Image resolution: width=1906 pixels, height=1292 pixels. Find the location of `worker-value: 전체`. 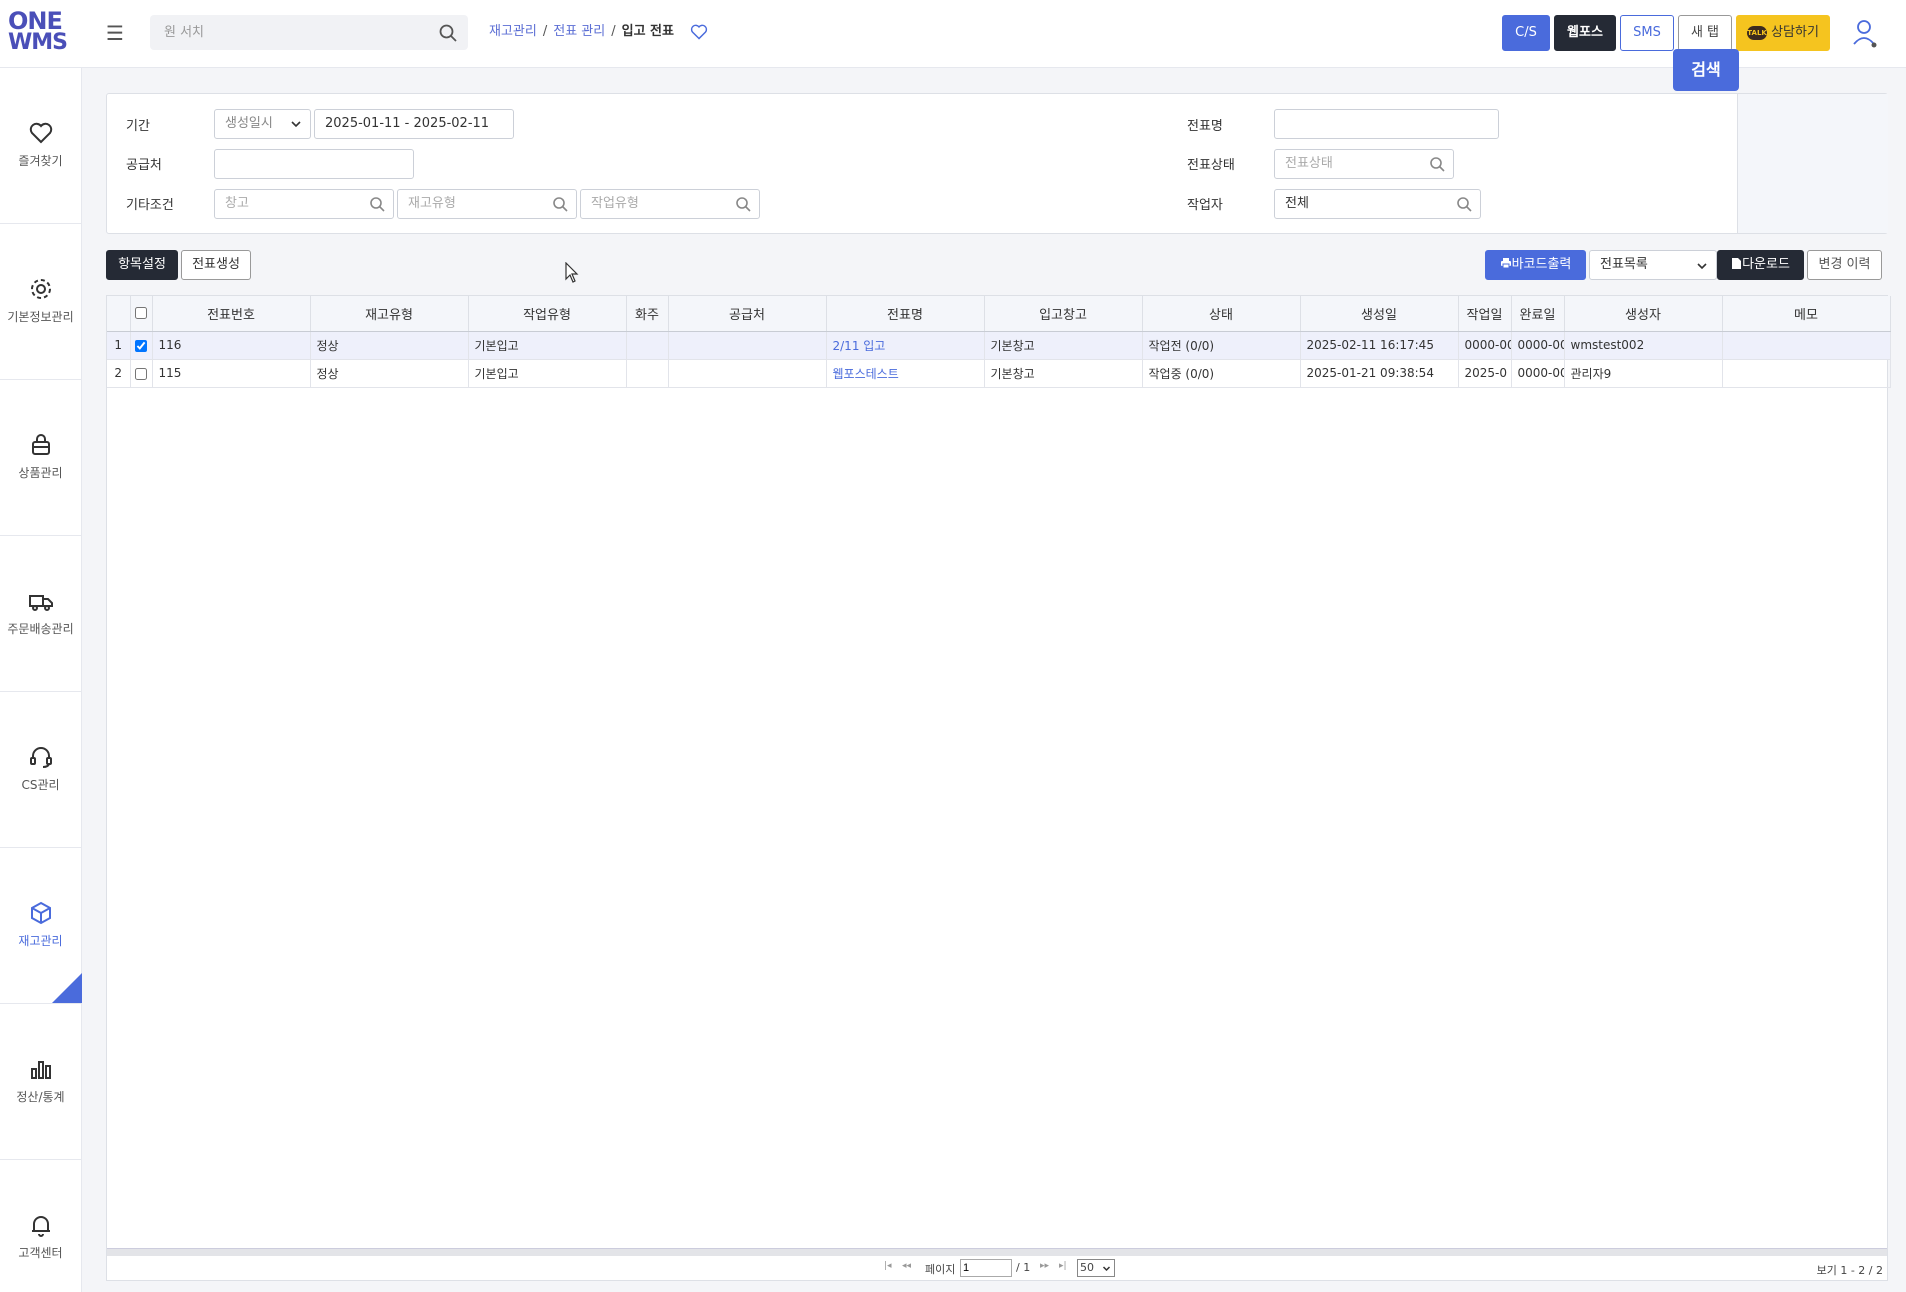

worker-value: 전체 is located at coordinates (1297, 203).